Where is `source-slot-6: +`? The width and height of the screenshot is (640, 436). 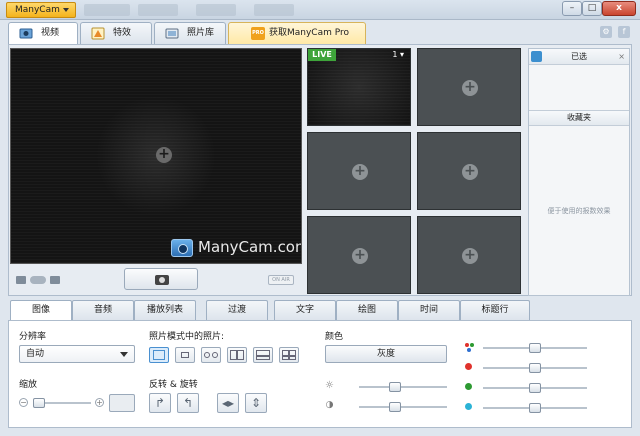 source-slot-6: + is located at coordinates (469, 255).